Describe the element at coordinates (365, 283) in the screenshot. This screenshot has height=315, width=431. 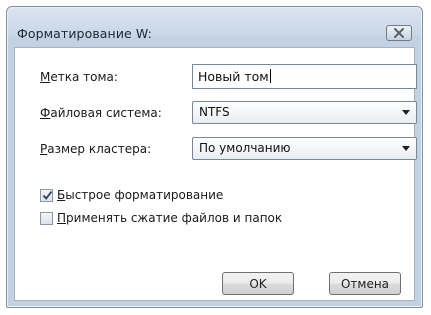
I see `cancel-button: Отмена` at that location.